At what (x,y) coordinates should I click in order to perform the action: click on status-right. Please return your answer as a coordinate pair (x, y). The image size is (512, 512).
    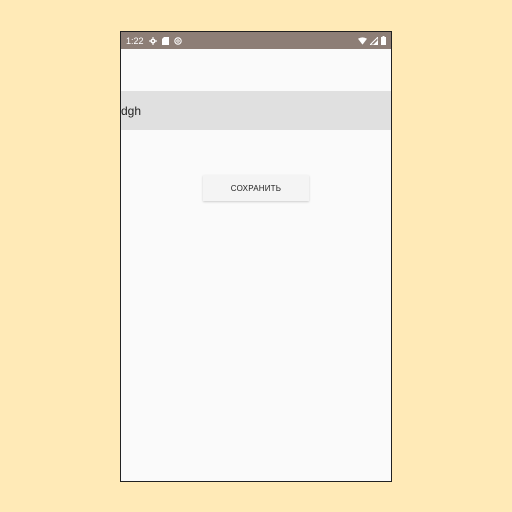
    Looking at the image, I should click on (374, 40).